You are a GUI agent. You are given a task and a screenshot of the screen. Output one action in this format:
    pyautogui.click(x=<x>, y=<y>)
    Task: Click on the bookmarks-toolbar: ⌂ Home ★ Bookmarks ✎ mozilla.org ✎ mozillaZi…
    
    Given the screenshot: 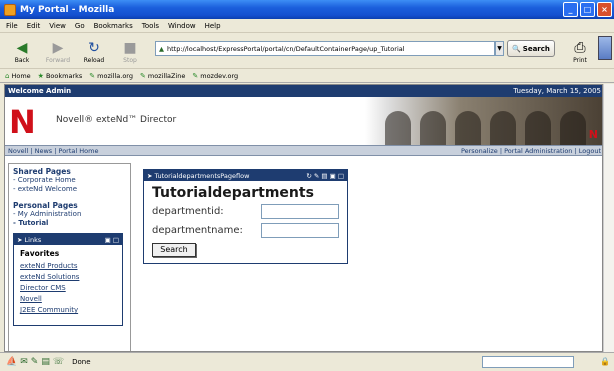 What is the action you would take?
    pyautogui.click(x=307, y=76)
    